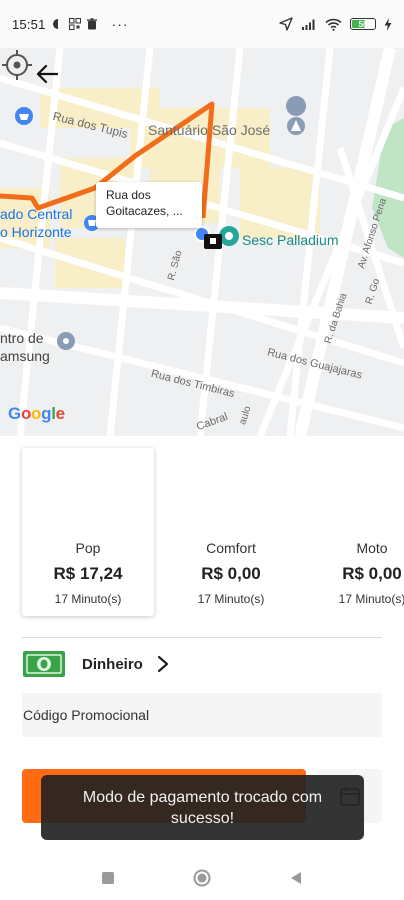 This screenshot has height=900, width=404. What do you see at coordinates (86, 715) in the screenshot?
I see `promo-code-label: Código Promocional` at bounding box center [86, 715].